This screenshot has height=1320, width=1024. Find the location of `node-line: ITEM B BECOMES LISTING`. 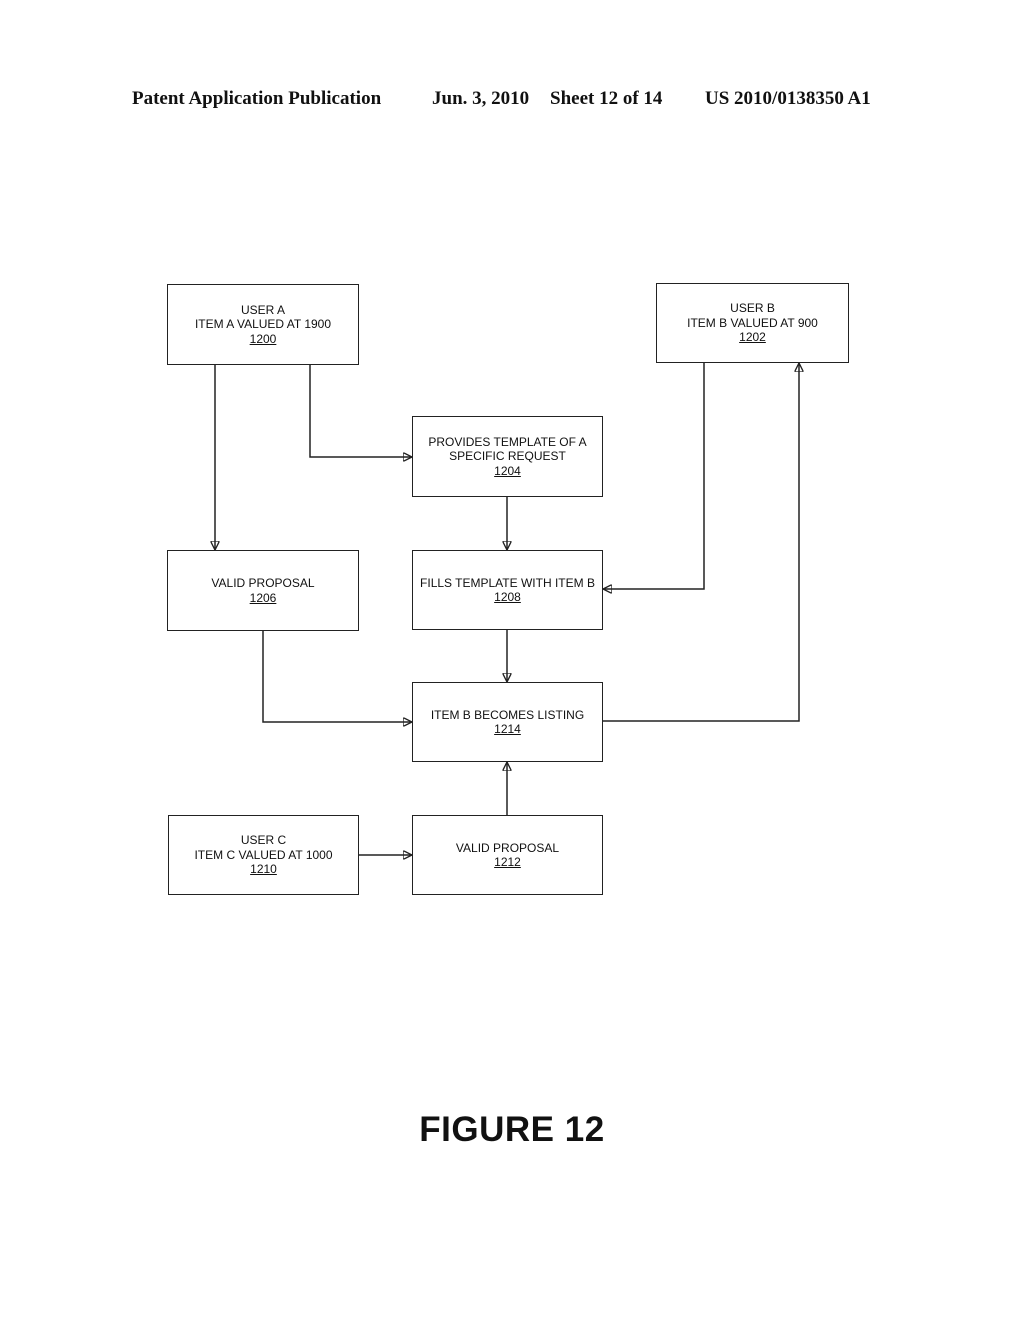

node-line: ITEM B BECOMES LISTING is located at coordinates (507, 714).